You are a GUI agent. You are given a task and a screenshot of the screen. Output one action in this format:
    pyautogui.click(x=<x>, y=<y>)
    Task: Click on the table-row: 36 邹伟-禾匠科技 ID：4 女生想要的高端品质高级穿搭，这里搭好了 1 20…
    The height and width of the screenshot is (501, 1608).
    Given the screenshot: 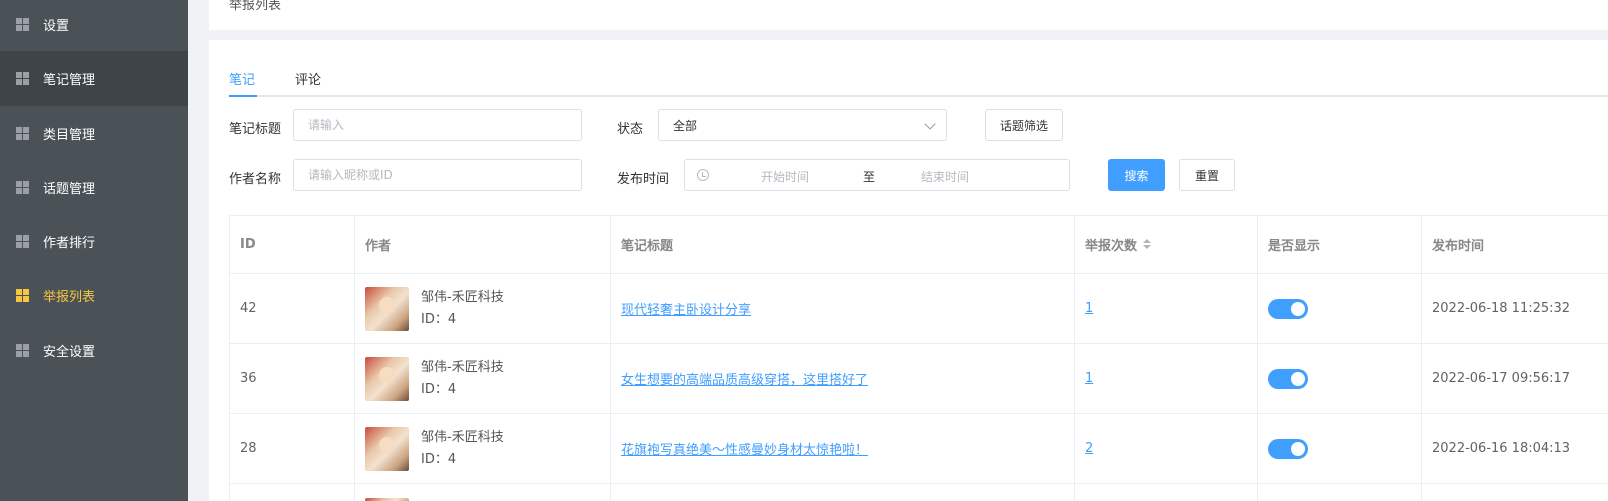 What is the action you would take?
    pyautogui.click(x=919, y=379)
    